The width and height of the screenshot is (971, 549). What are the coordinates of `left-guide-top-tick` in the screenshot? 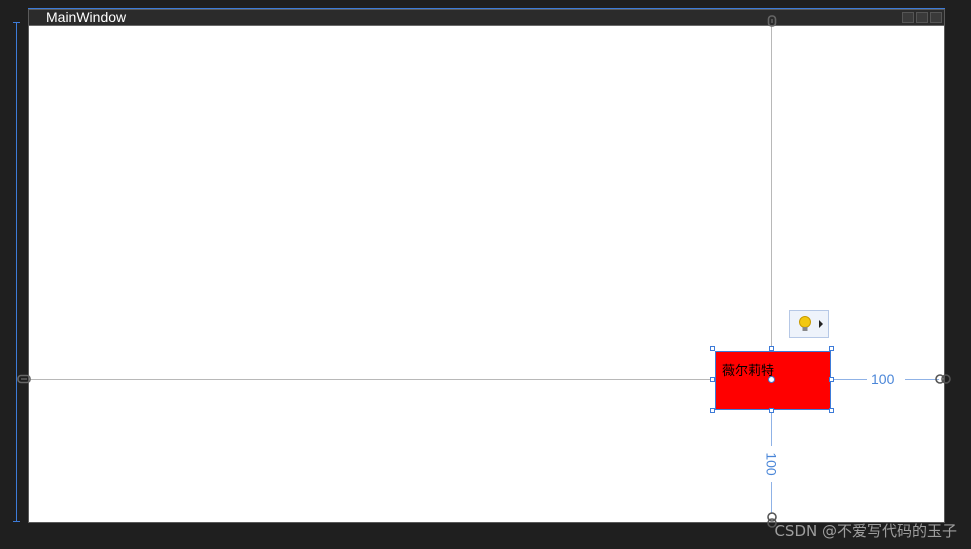 It's located at (16, 22).